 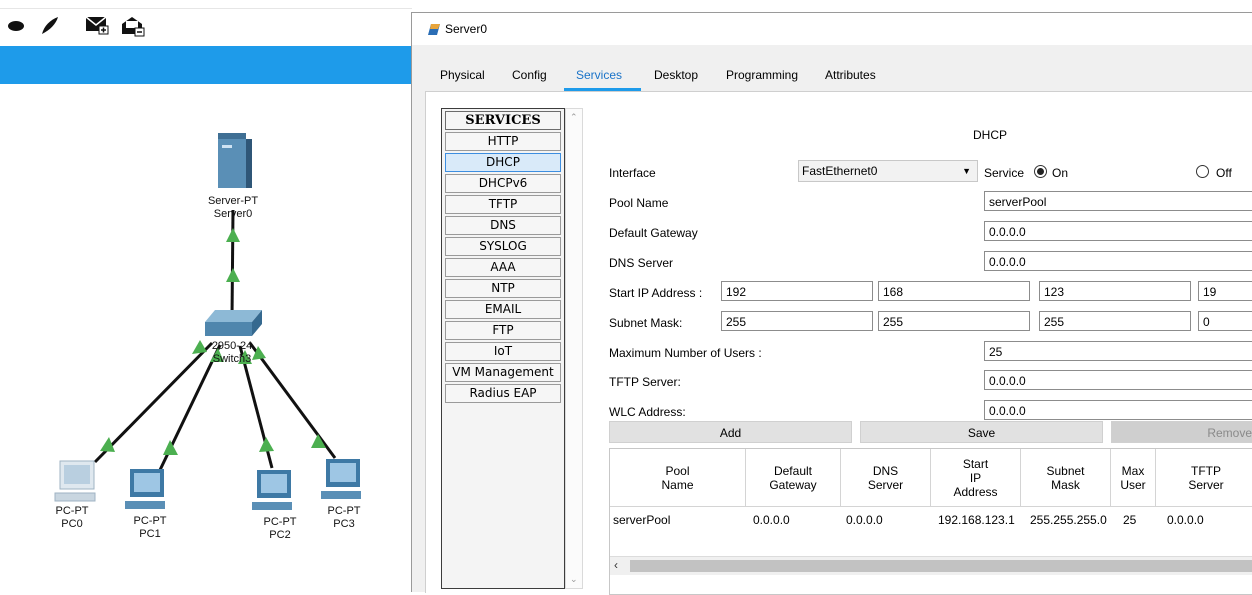 I want to click on col-header-default-gateway-line2: Gateway, so click(x=793, y=484).